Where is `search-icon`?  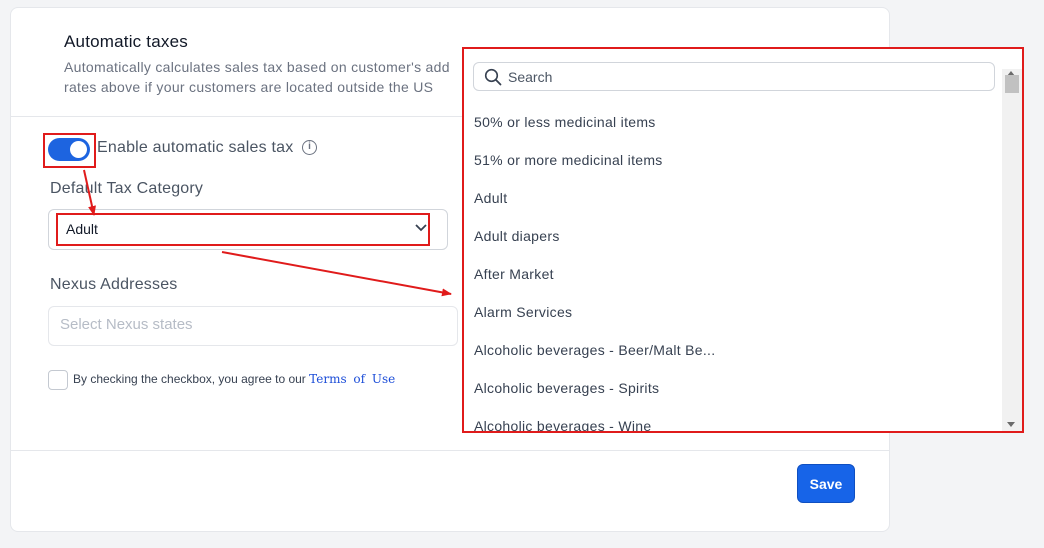 search-icon is located at coordinates (493, 77).